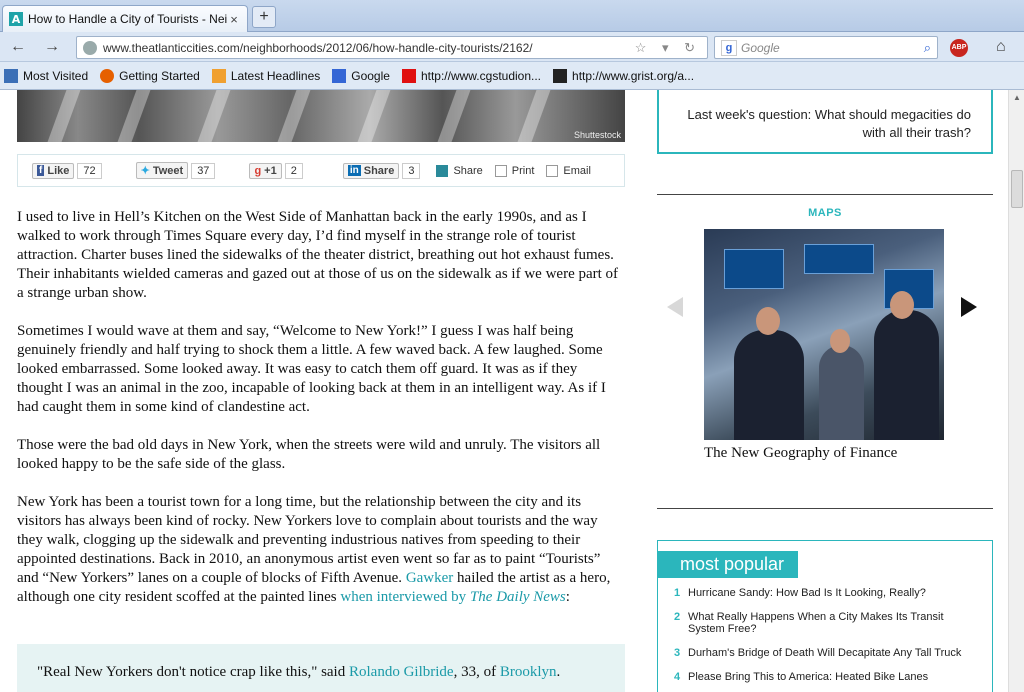 This screenshot has width=1024, height=692. What do you see at coordinates (523, 170) in the screenshot?
I see `print-label: Print` at bounding box center [523, 170].